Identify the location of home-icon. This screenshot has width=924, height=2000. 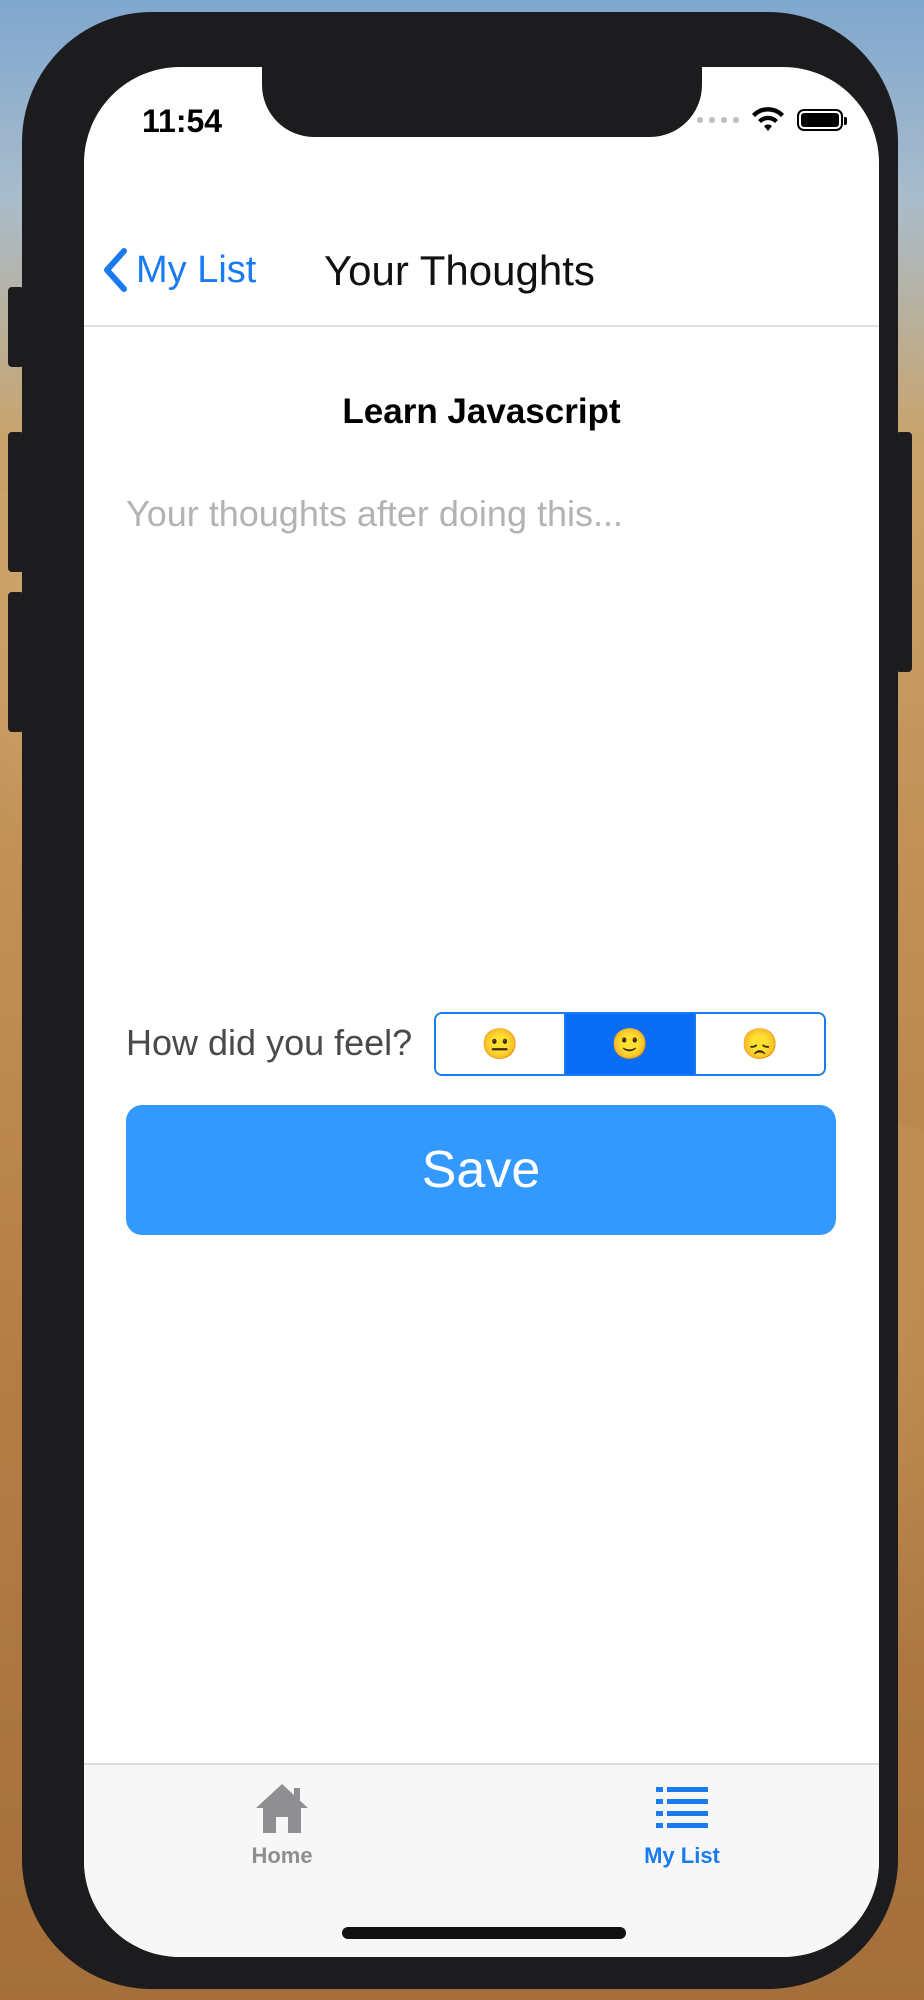
(282, 1808).